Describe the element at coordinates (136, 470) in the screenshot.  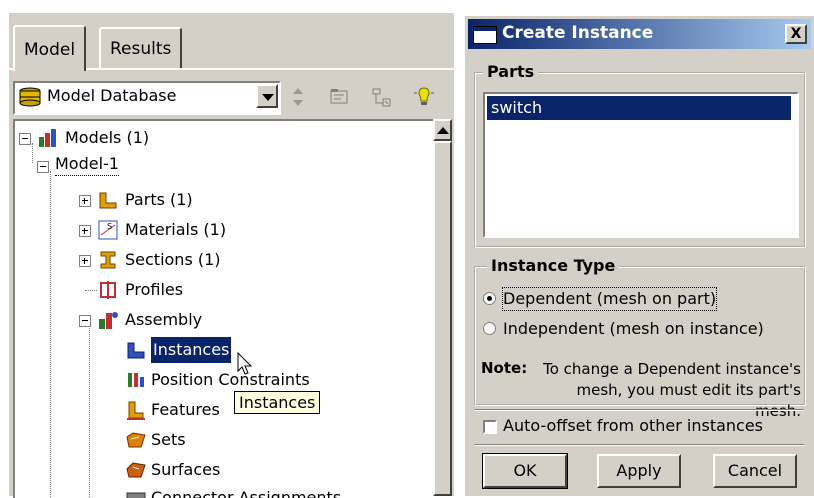
I see `surfaces-icon` at that location.